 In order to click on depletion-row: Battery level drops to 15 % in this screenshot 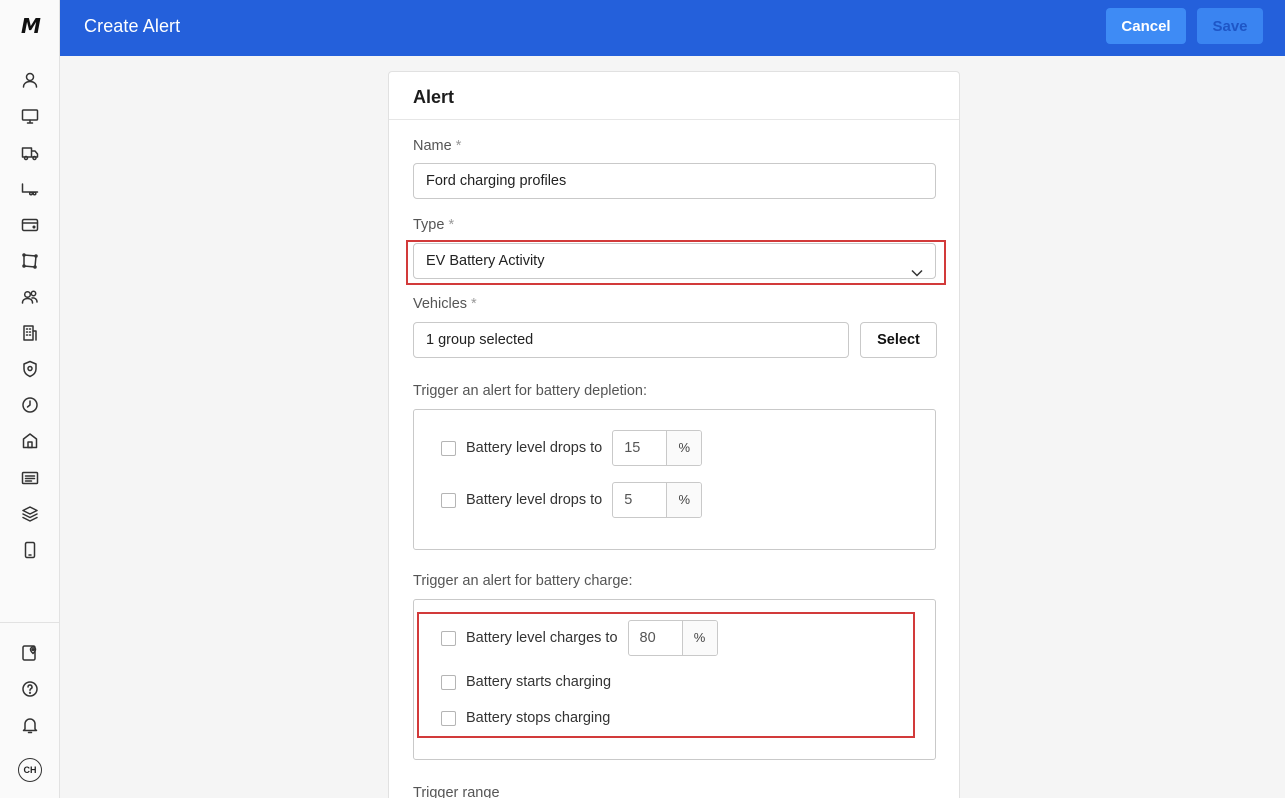, I will do `click(572, 448)`.